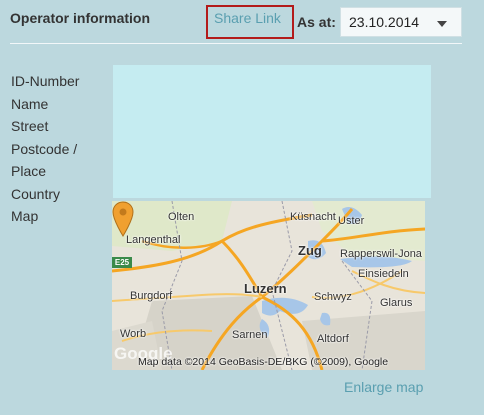 Image resolution: width=484 pixels, height=415 pixels. I want to click on road-badge: E25, so click(122, 262).